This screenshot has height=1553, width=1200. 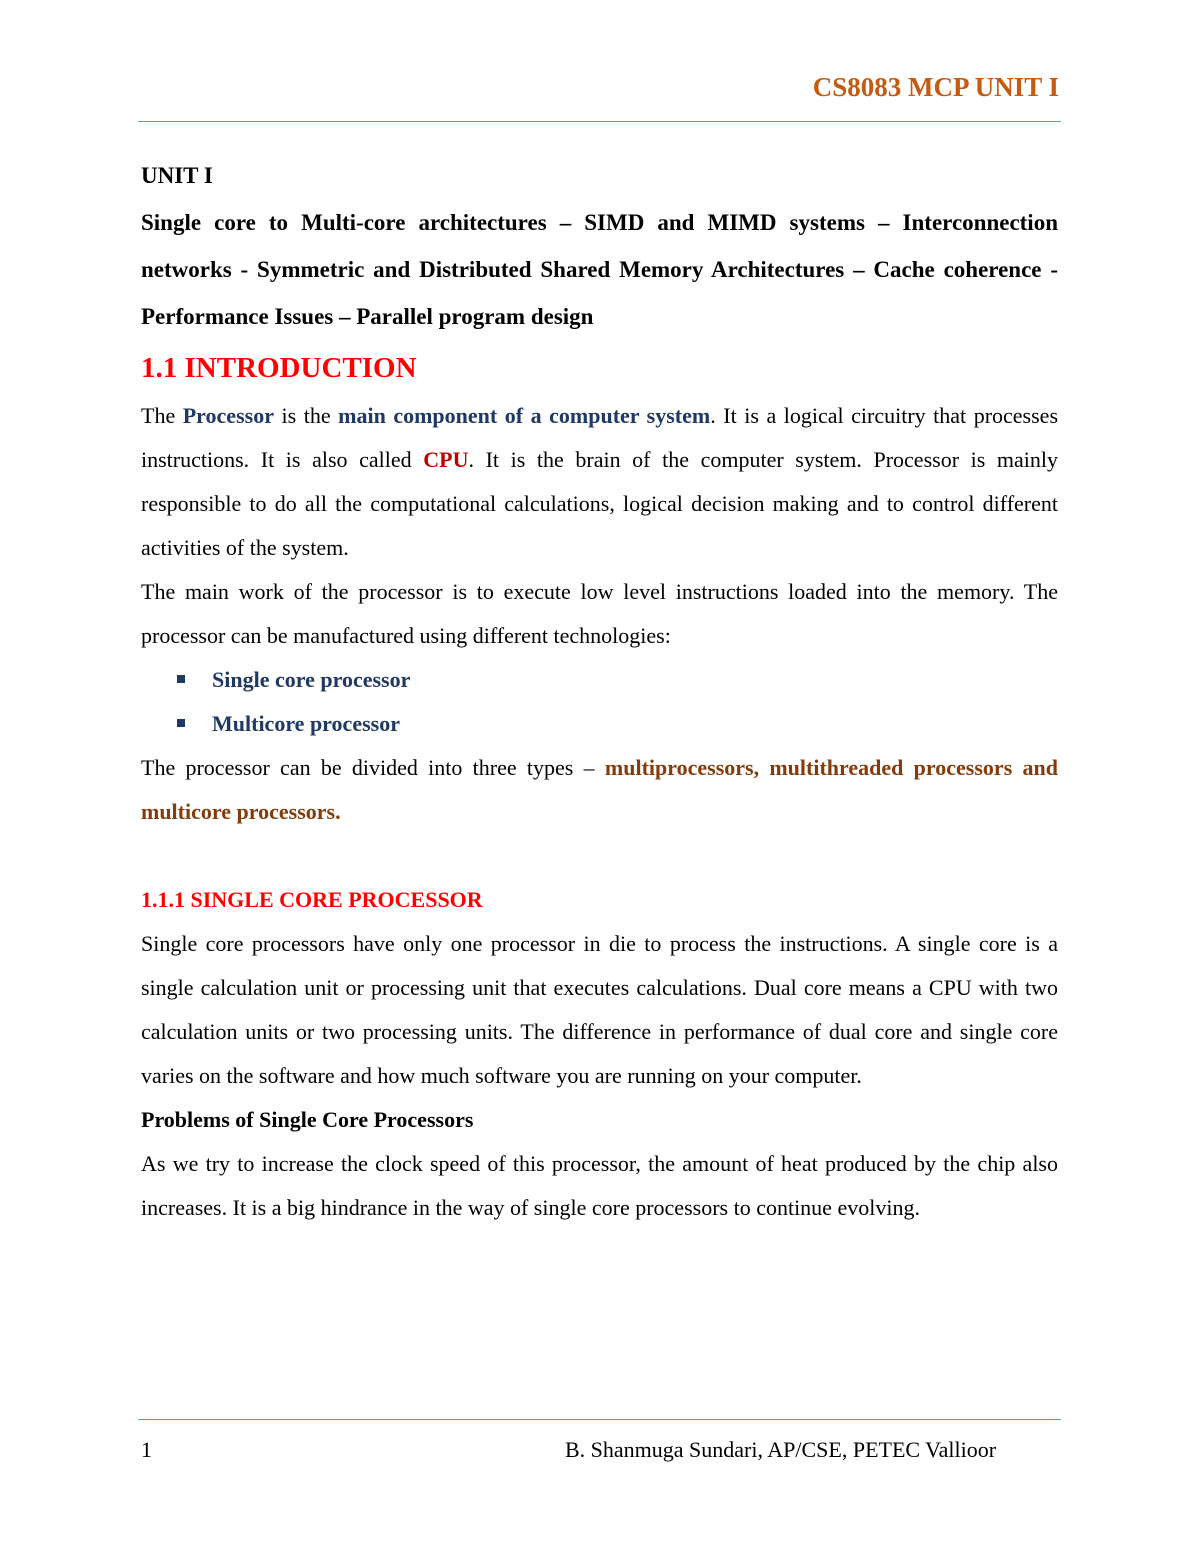 I want to click on list-item: Single core processor, so click(x=617, y=680).